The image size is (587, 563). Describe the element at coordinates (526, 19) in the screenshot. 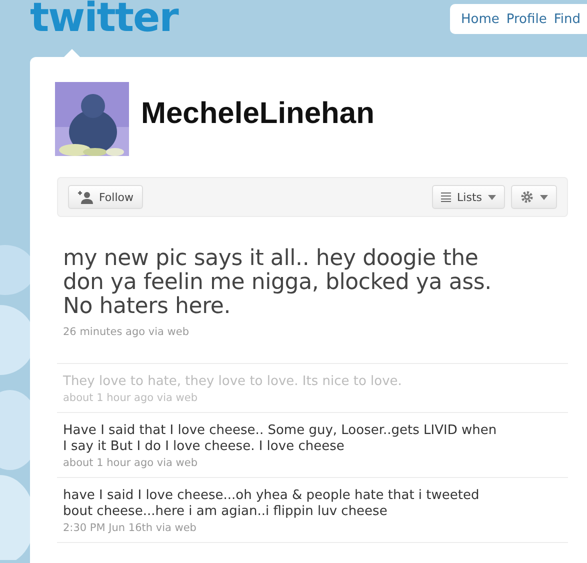

I see `nav-link: Profile` at that location.